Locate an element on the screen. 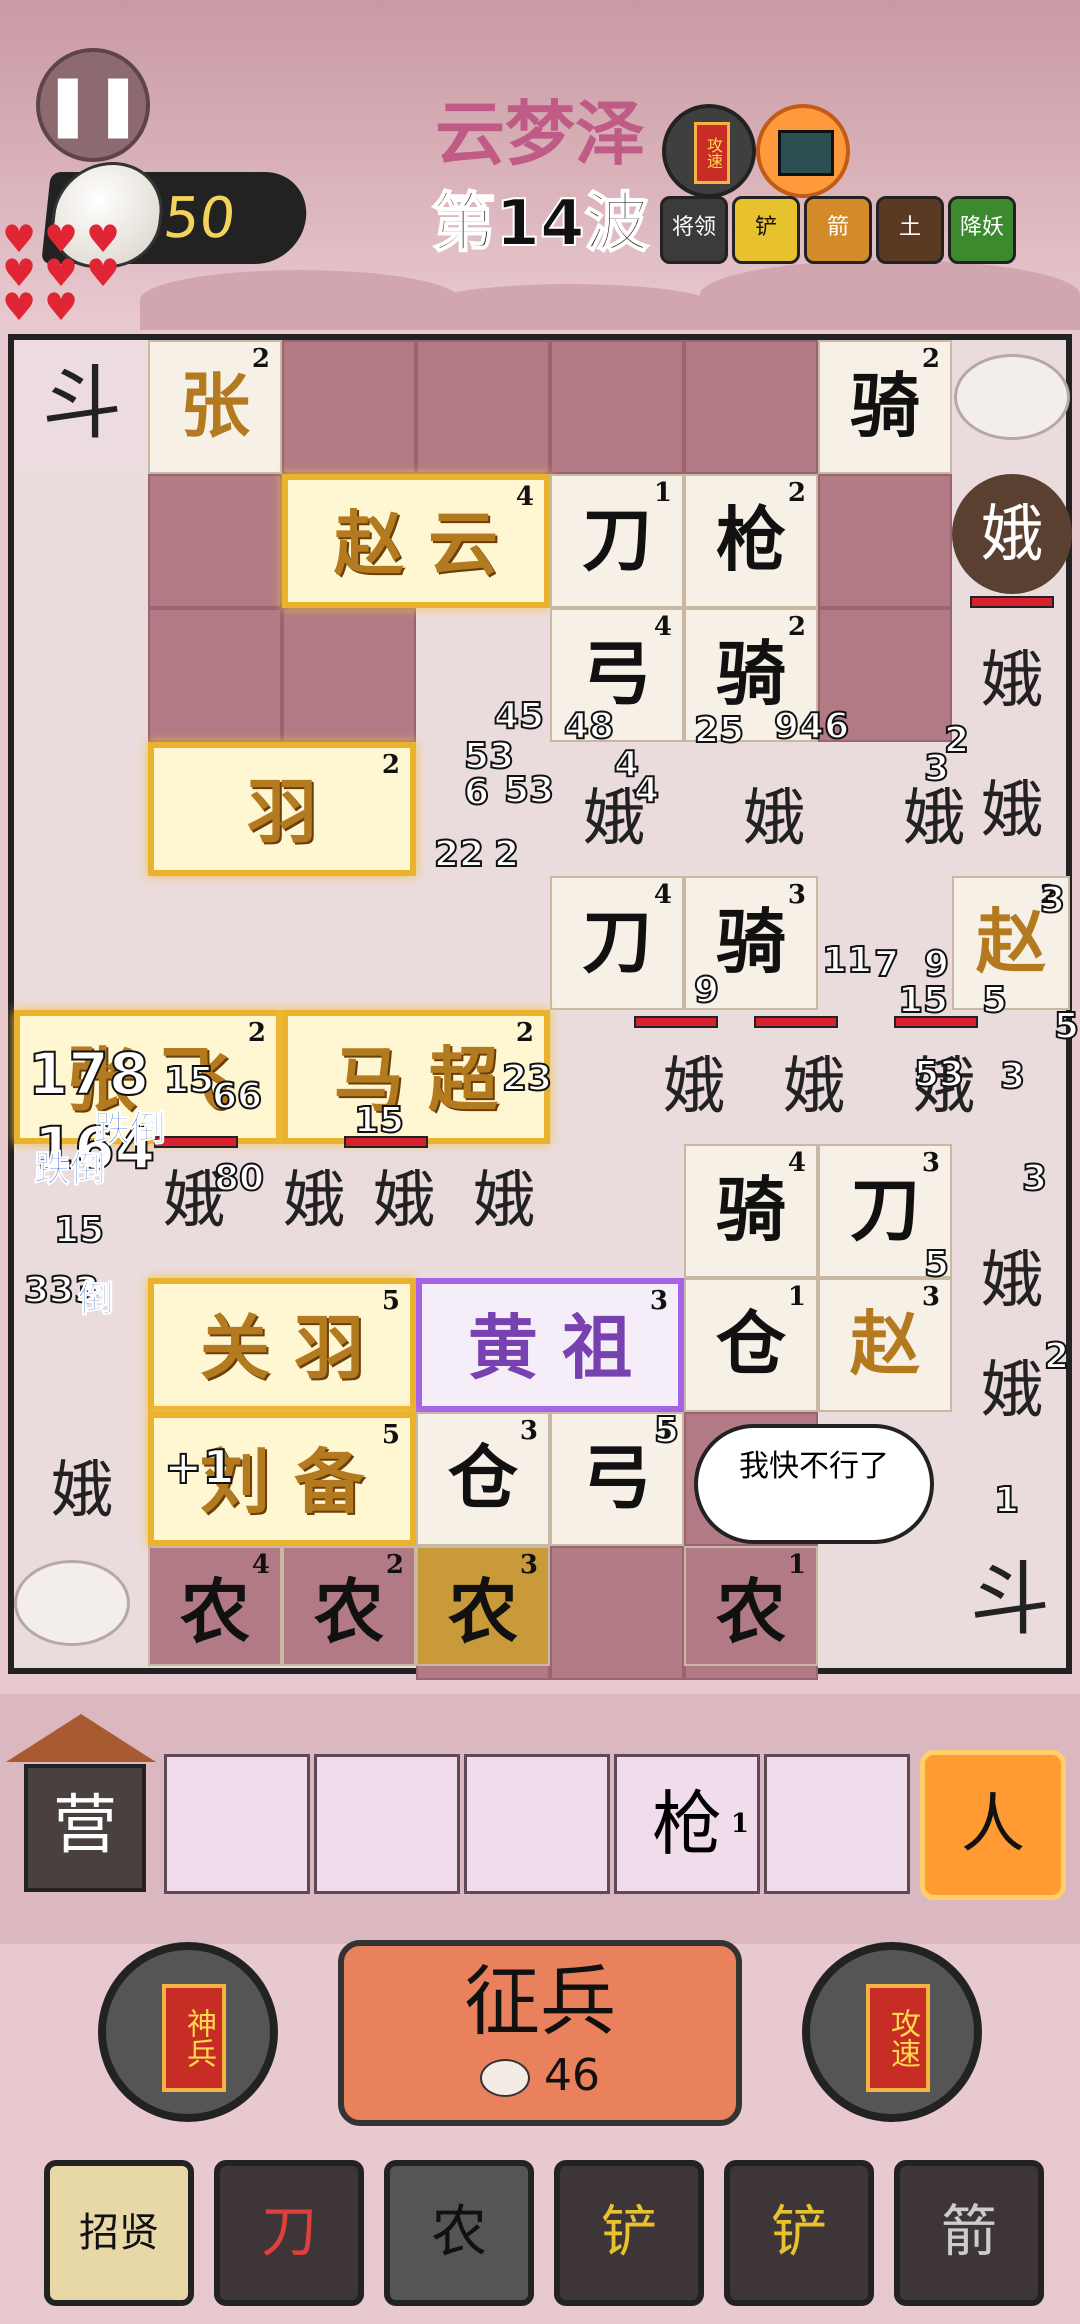  damage-number: 23 is located at coordinates (527, 1078).